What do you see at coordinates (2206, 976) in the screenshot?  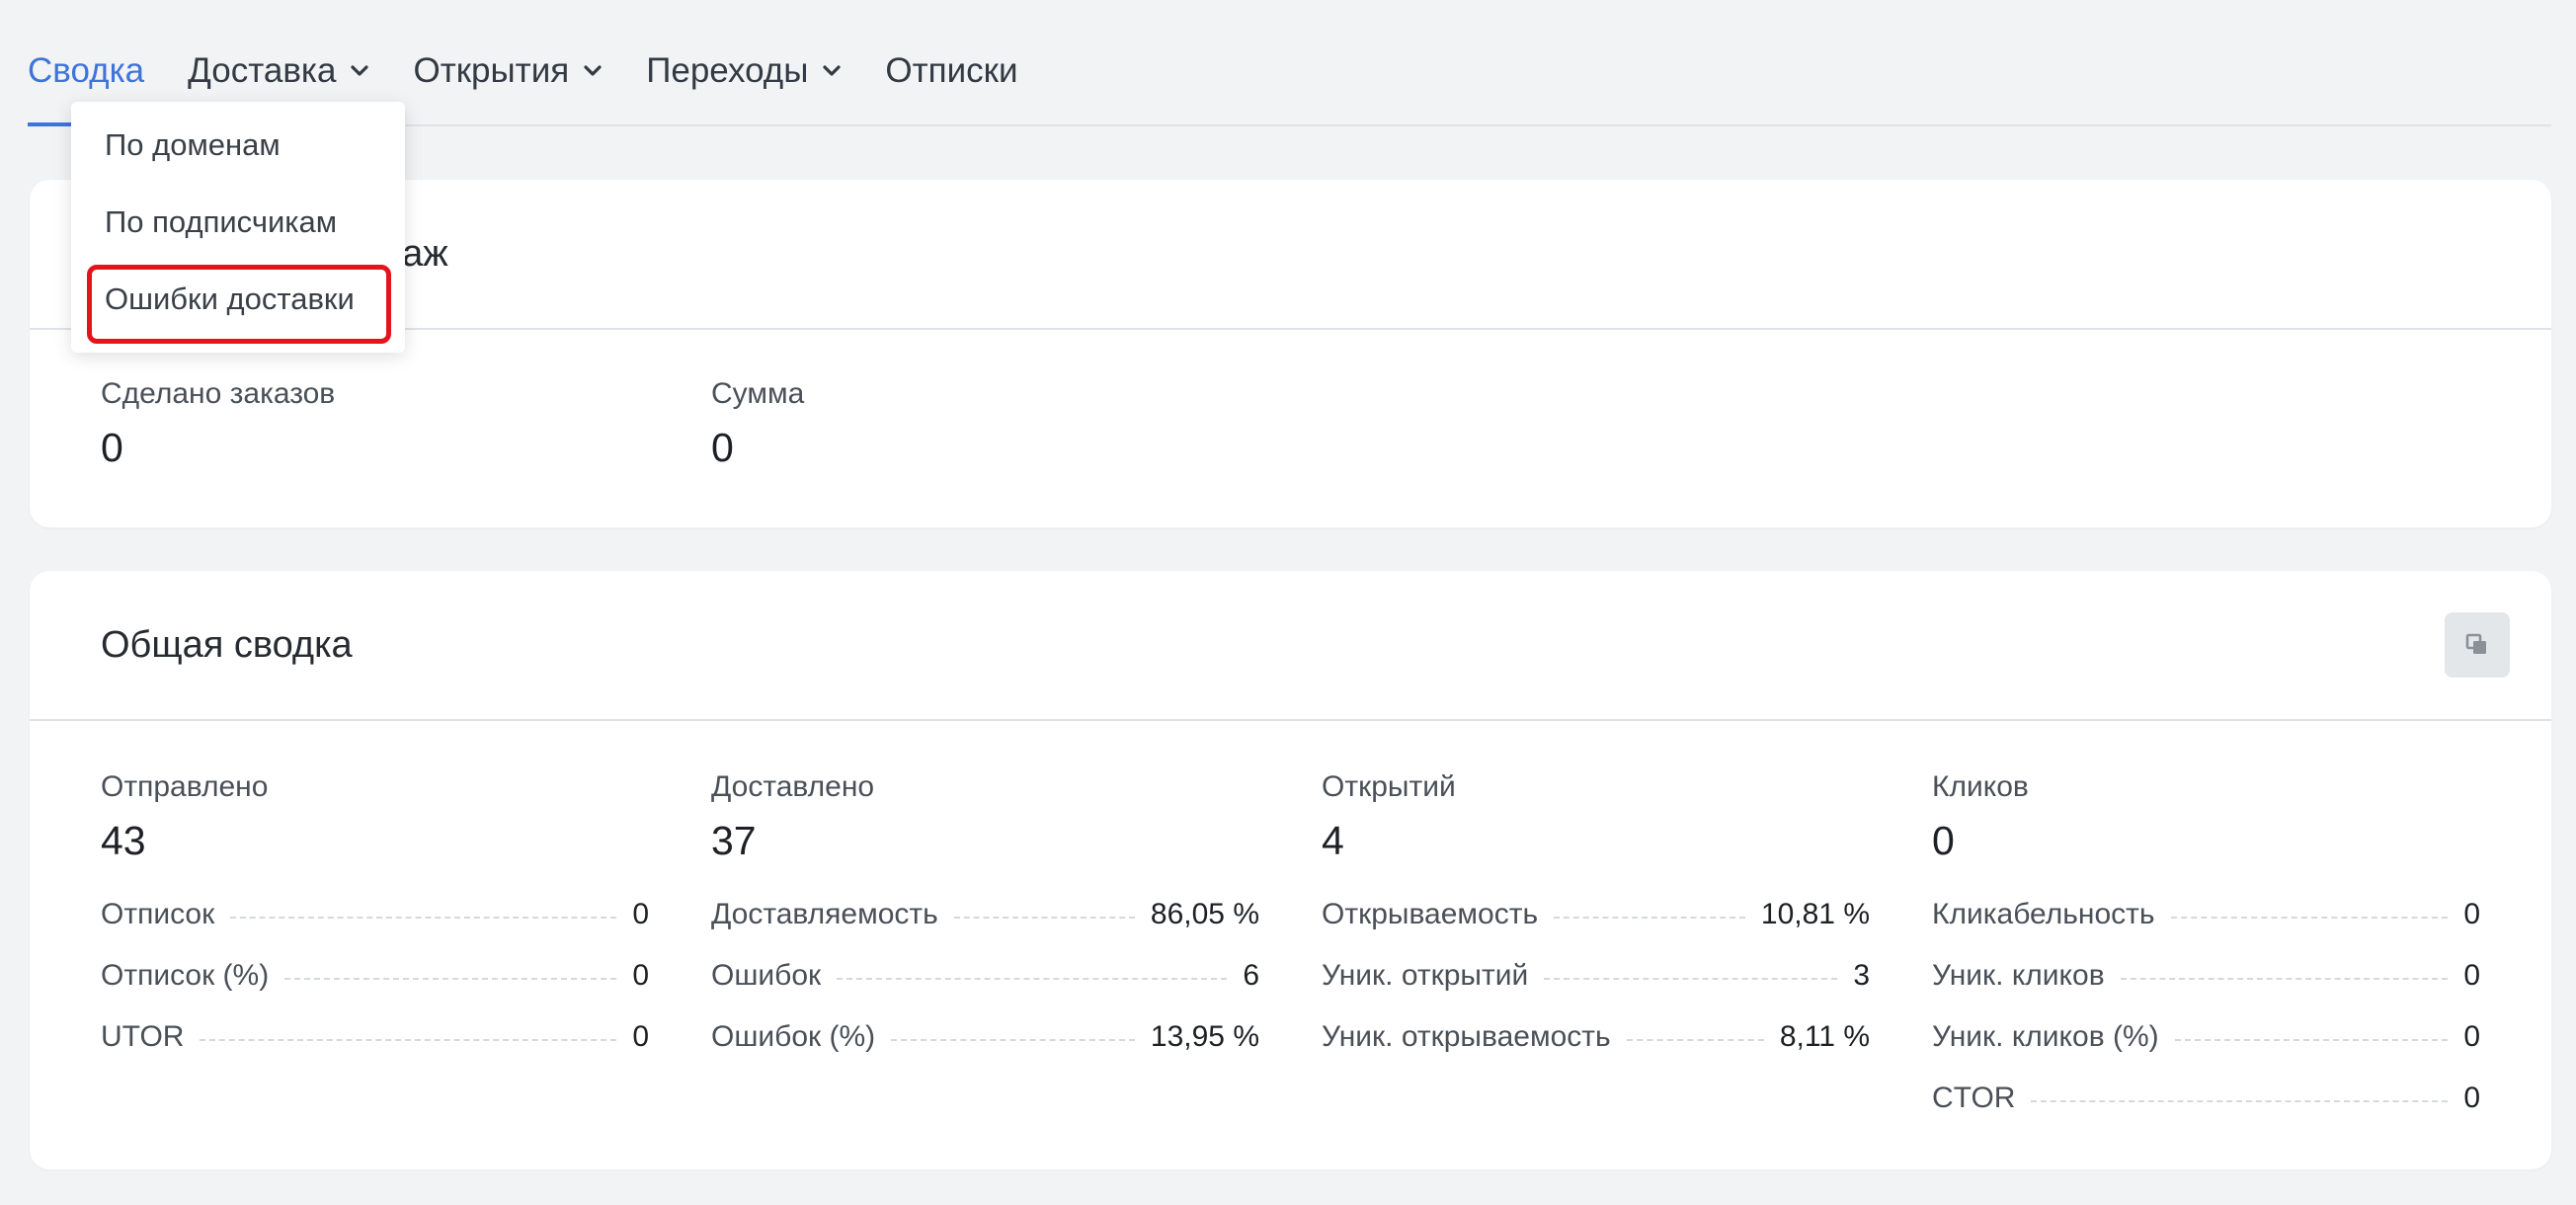 I see `stat-row: Уник. кликов 0` at bounding box center [2206, 976].